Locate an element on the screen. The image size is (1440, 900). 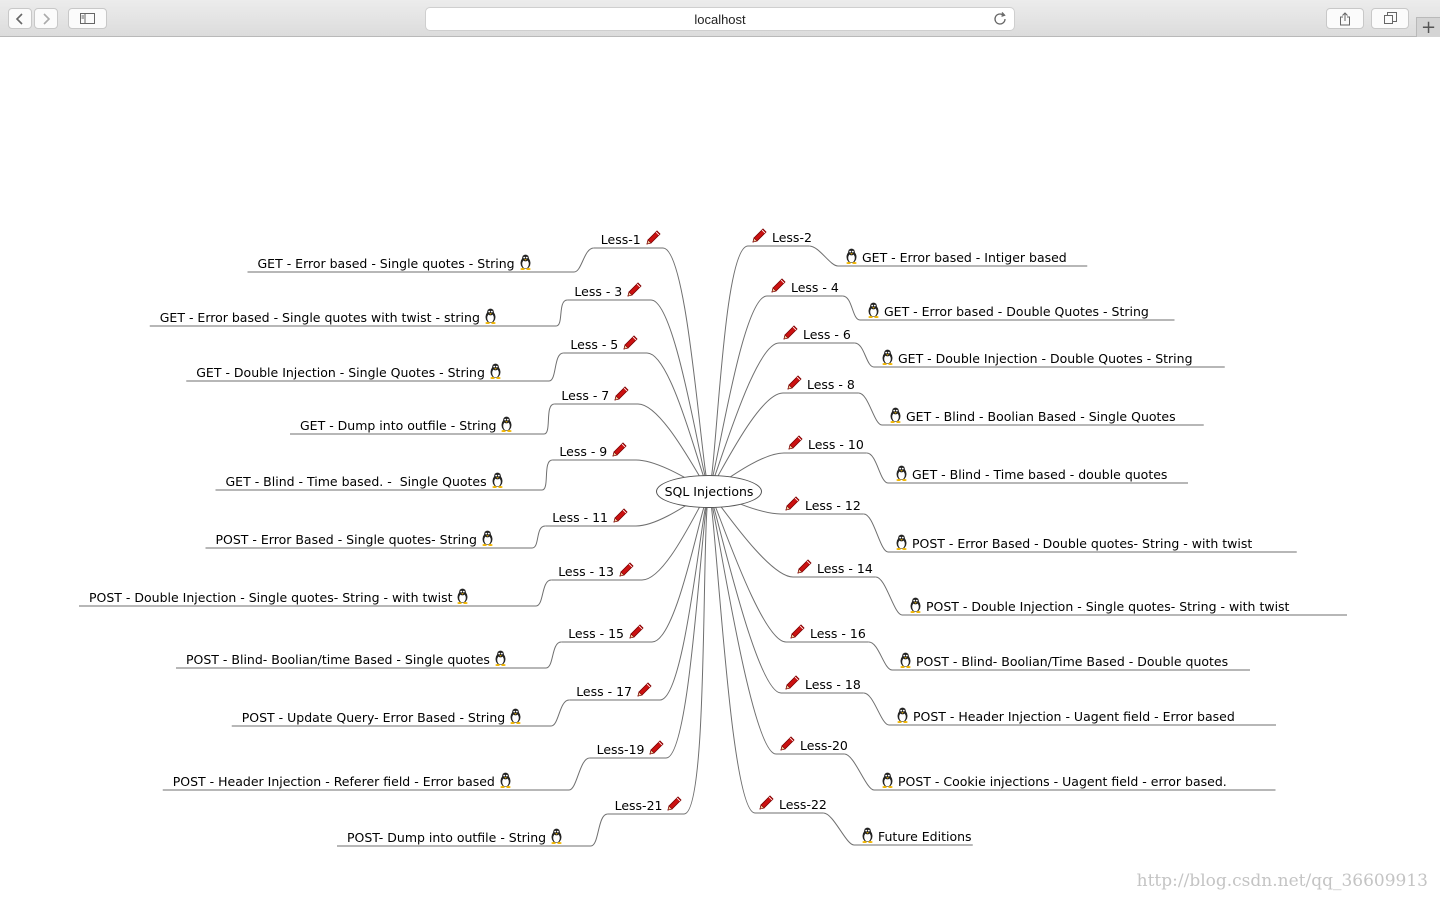
lesson-label-10: Less - 10 is located at coordinates (825, 443).